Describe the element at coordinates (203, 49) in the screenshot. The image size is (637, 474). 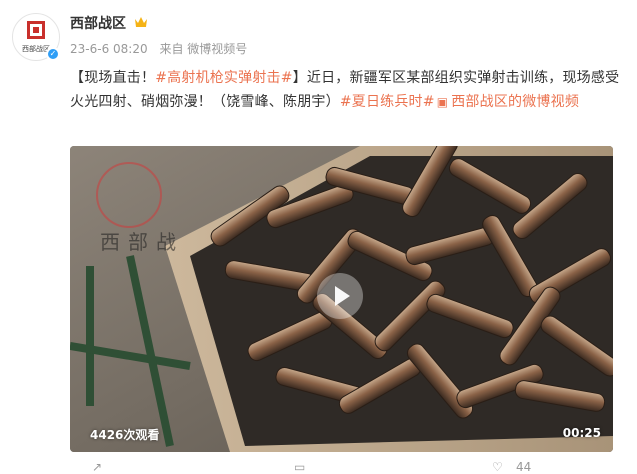
I see `post-source: 来自 微博视频号` at that location.